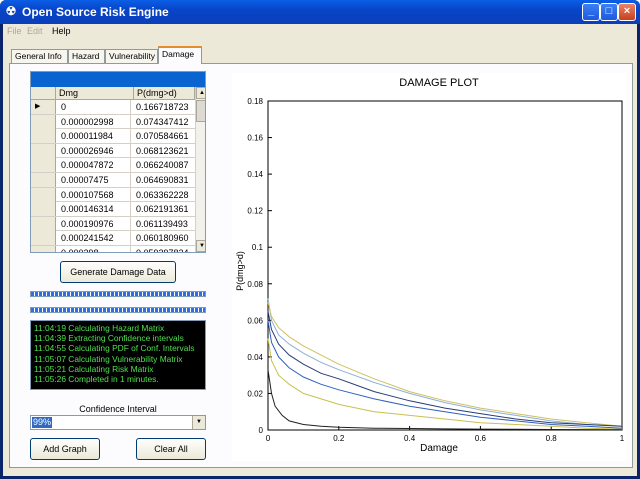 This screenshot has height=479, width=640. Describe the element at coordinates (622, 438) in the screenshot. I see `x-tick-label: 1` at that location.